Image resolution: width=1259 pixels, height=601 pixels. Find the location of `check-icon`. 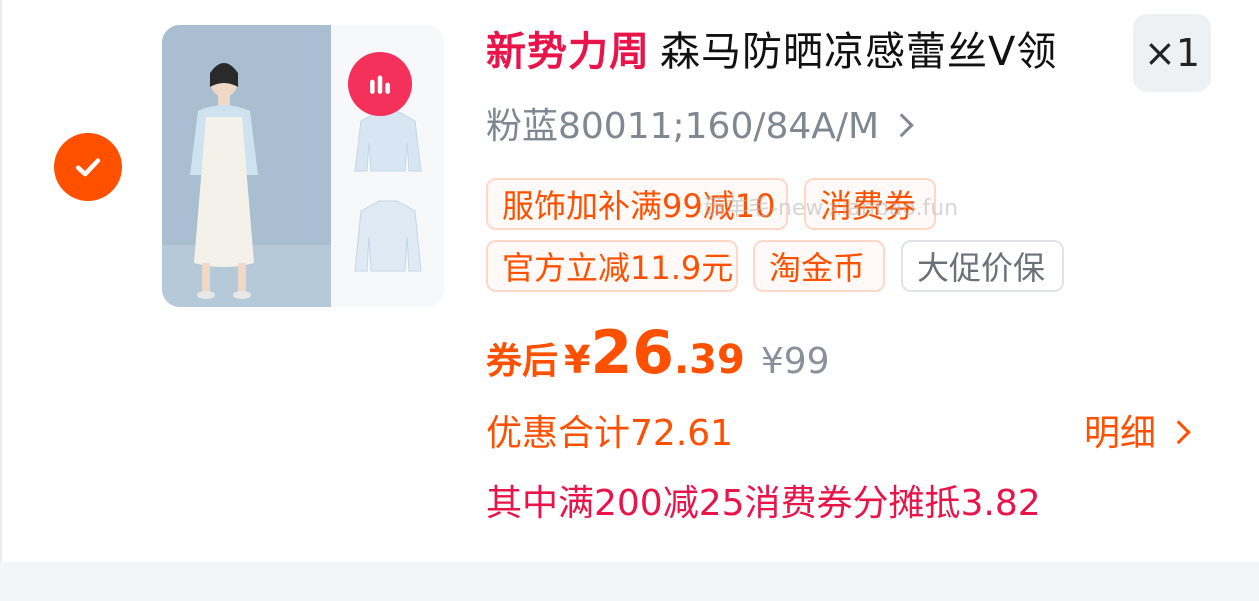

check-icon is located at coordinates (88, 167).